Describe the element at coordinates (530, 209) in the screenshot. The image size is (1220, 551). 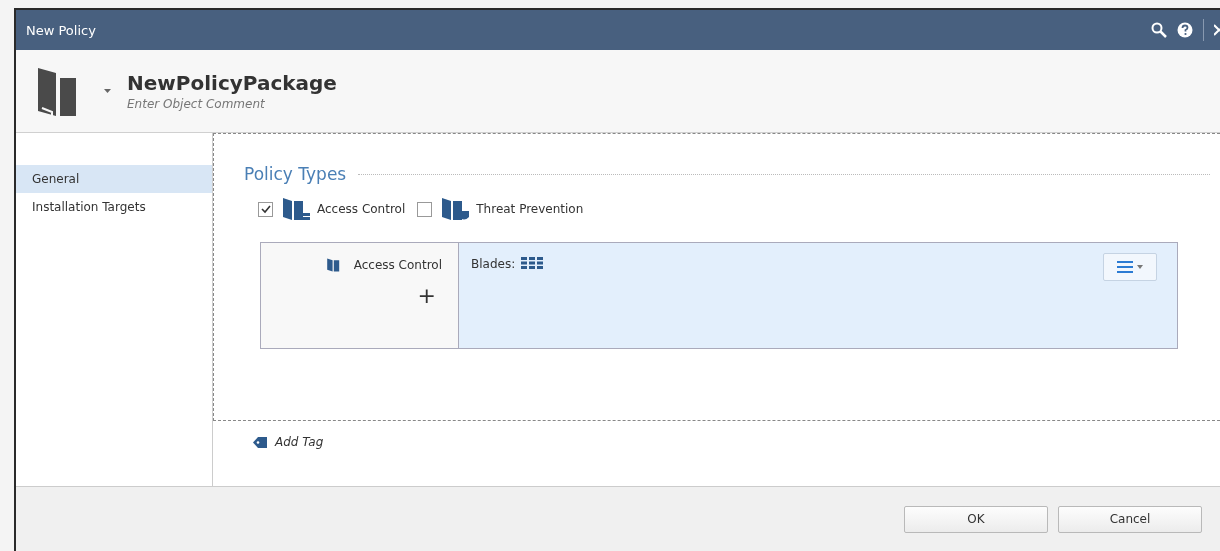
I see `policy-type-label: Threat Prevention` at that location.